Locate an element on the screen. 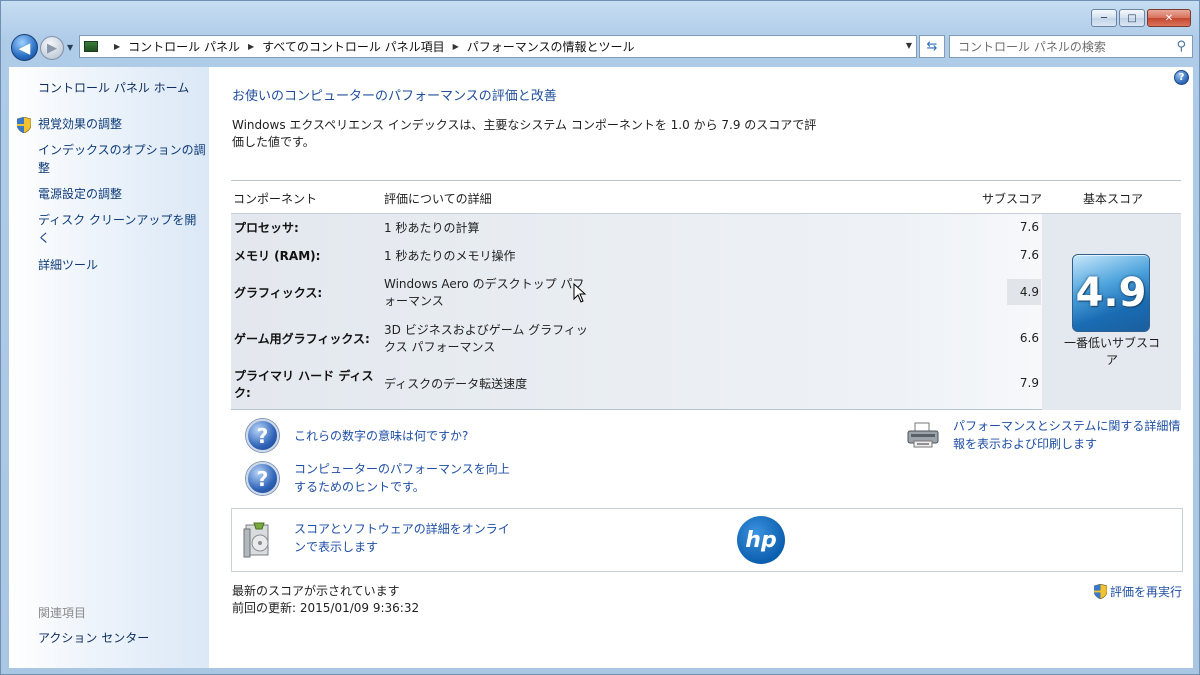 This screenshot has width=1200, height=675. sidebar-item-action-center: アクション センター is located at coordinates (122, 638).